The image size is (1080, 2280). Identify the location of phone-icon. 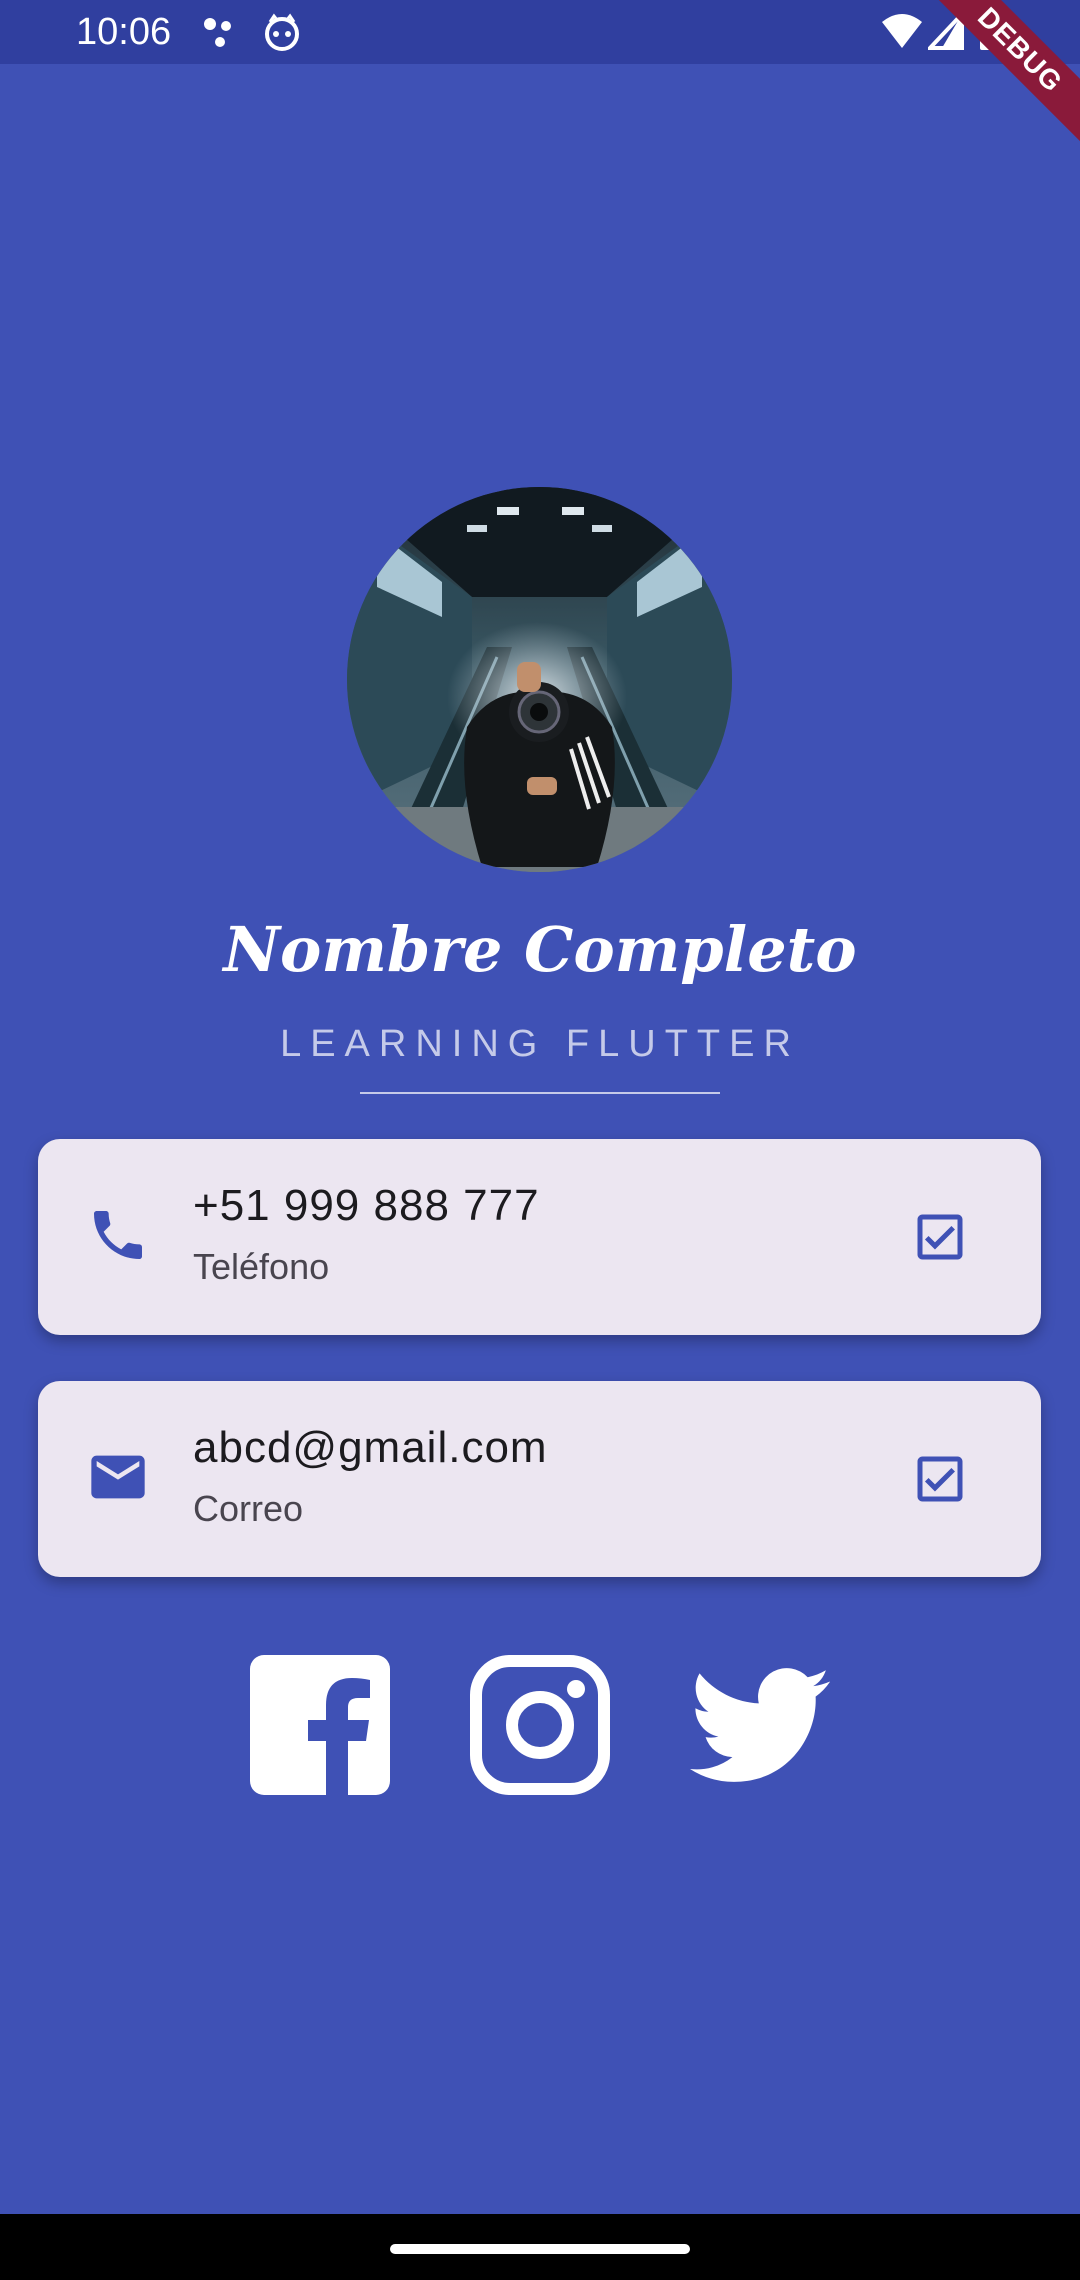
(118, 1235).